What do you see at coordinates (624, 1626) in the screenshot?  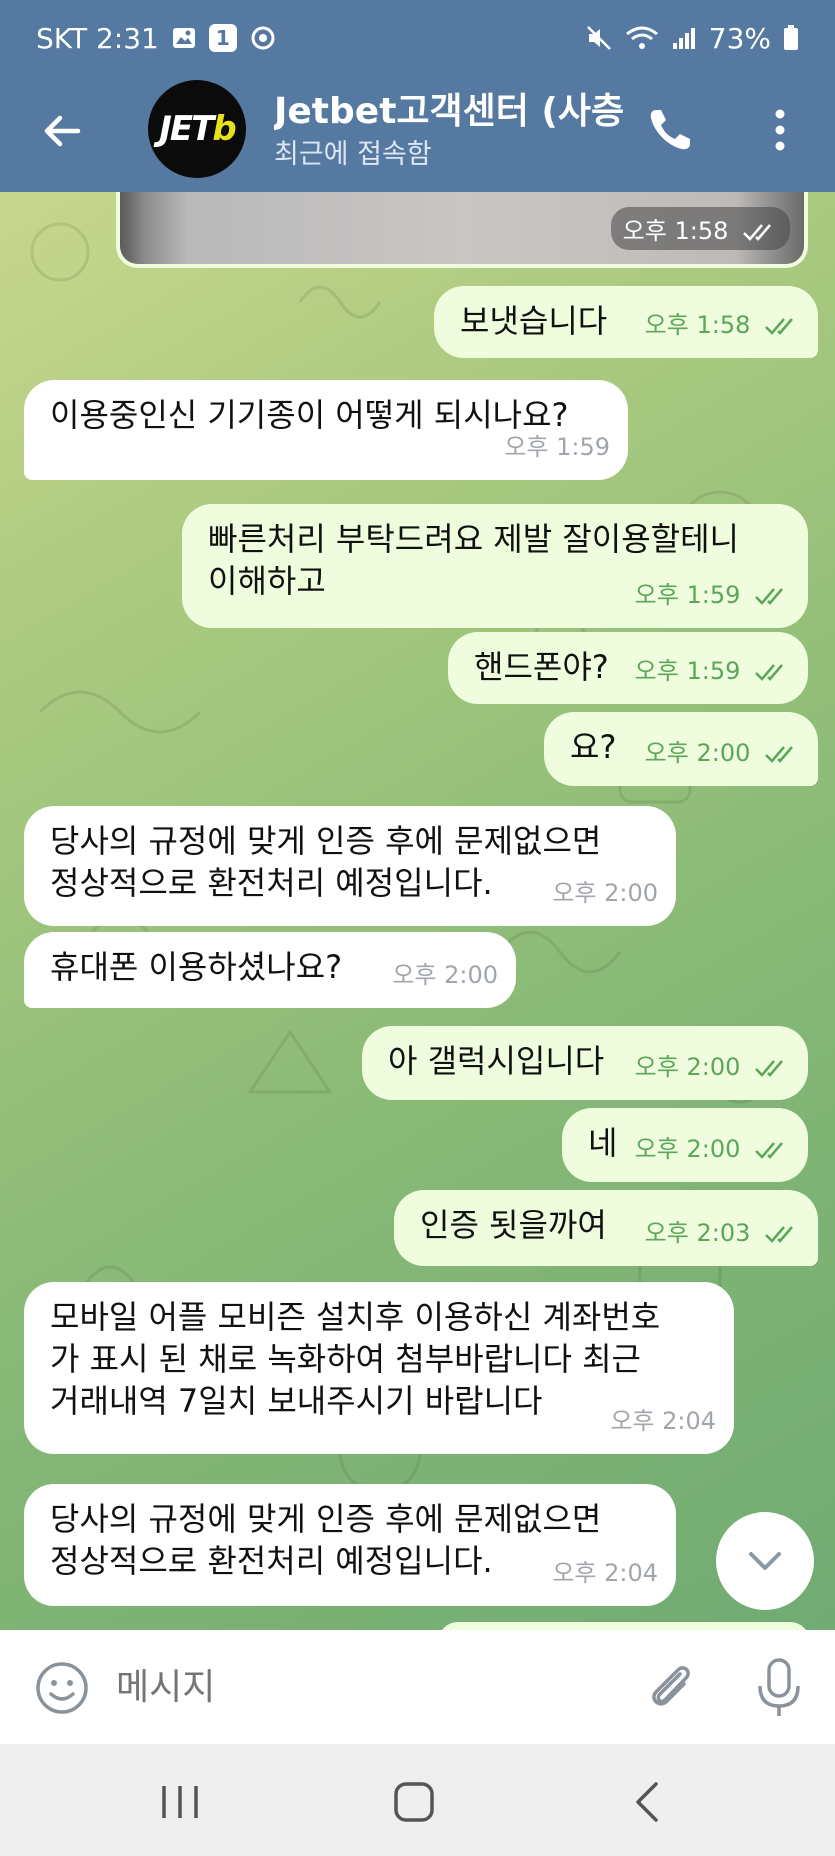 I see `outgoing-message-partial` at bounding box center [624, 1626].